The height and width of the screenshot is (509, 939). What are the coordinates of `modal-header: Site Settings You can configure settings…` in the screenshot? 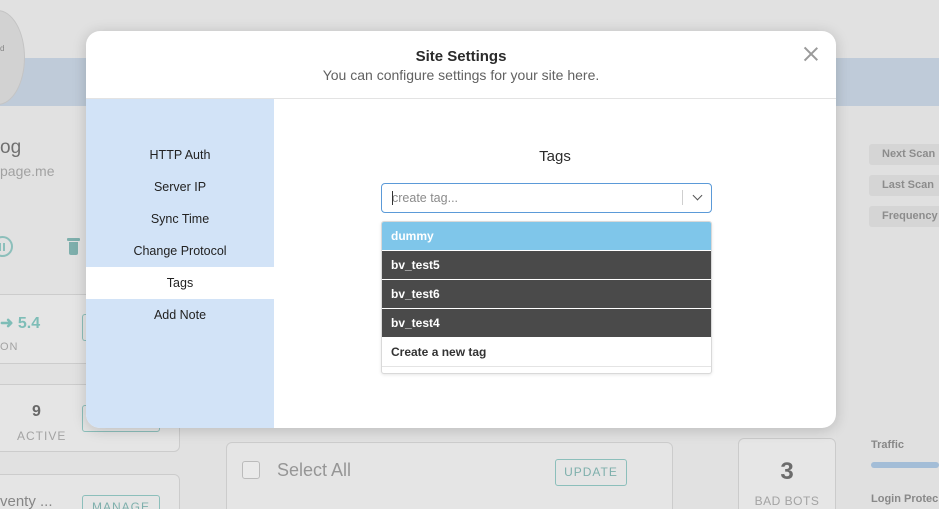 It's located at (461, 65).